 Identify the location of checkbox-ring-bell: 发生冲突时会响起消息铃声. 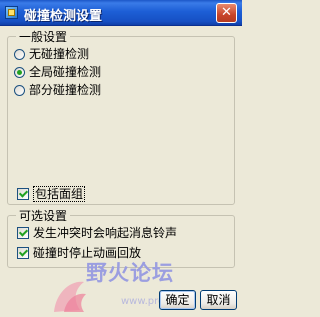
(97, 233).